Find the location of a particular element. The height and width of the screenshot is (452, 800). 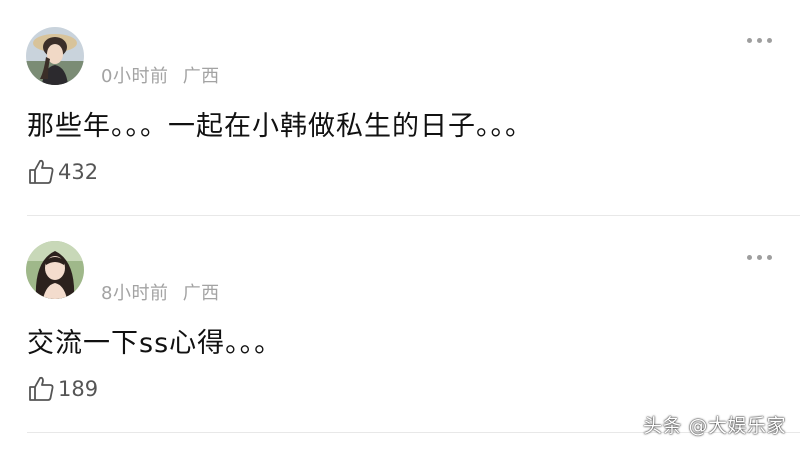

comment-meta: 0小时前 广西 is located at coordinates (164, 75).